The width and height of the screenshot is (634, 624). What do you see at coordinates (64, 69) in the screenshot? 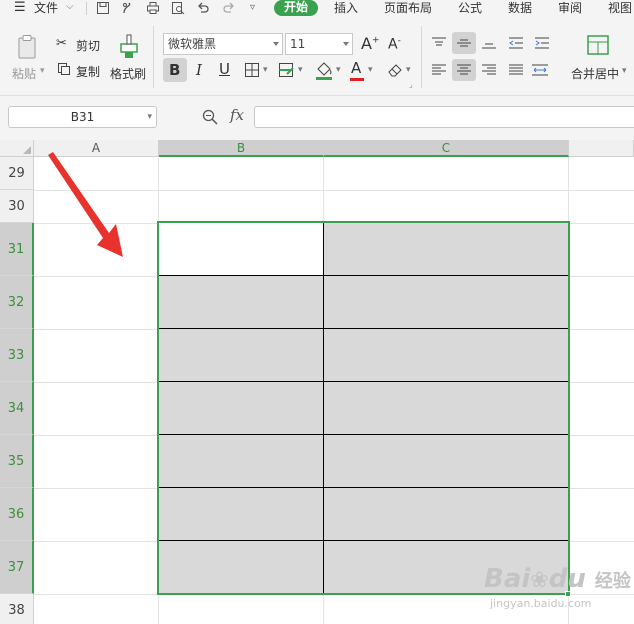
I see `copy-icon` at bounding box center [64, 69].